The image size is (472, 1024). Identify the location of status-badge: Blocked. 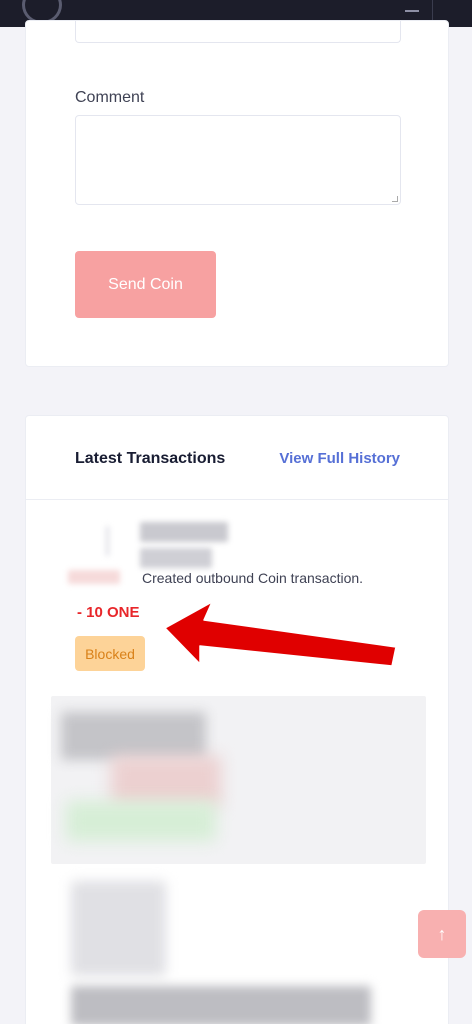
(110, 653).